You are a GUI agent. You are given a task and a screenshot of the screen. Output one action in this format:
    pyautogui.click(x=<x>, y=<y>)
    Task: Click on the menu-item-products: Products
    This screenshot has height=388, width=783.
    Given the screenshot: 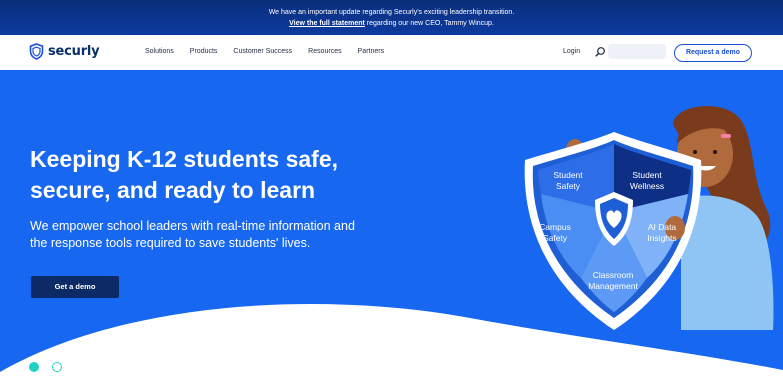 What is the action you would take?
    pyautogui.click(x=204, y=51)
    